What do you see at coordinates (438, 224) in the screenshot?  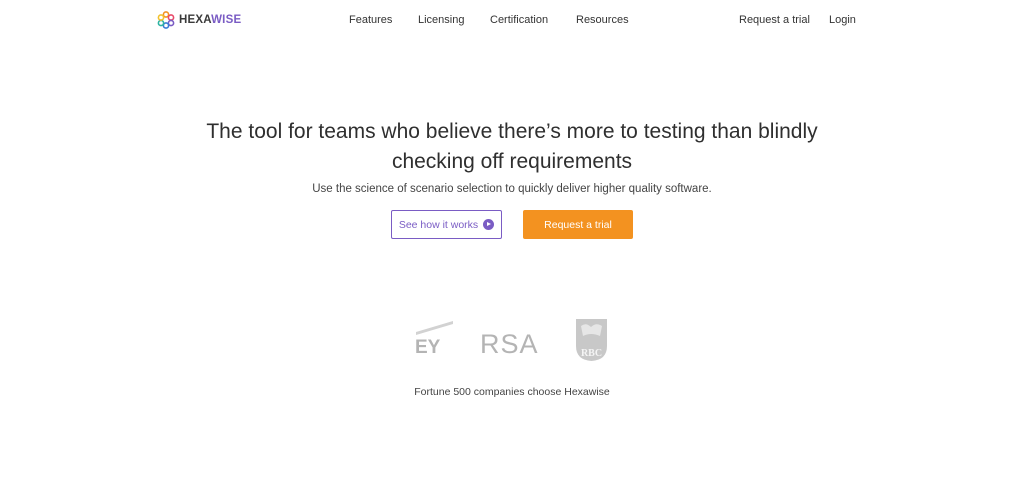 I see `see-how-it-works-label: See how it works` at bounding box center [438, 224].